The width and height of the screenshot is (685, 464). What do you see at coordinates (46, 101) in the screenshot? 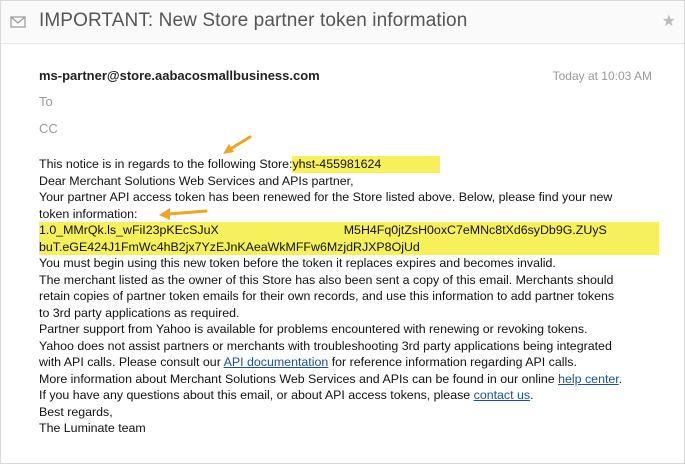
I see `to-label: To` at bounding box center [46, 101].